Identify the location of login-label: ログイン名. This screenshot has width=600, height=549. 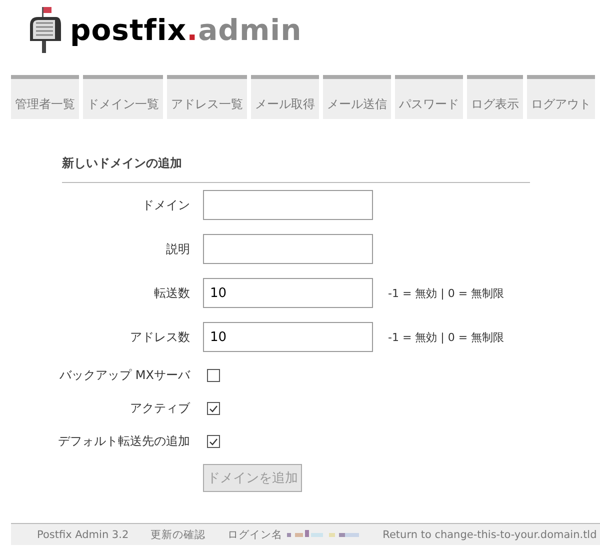
(255, 535).